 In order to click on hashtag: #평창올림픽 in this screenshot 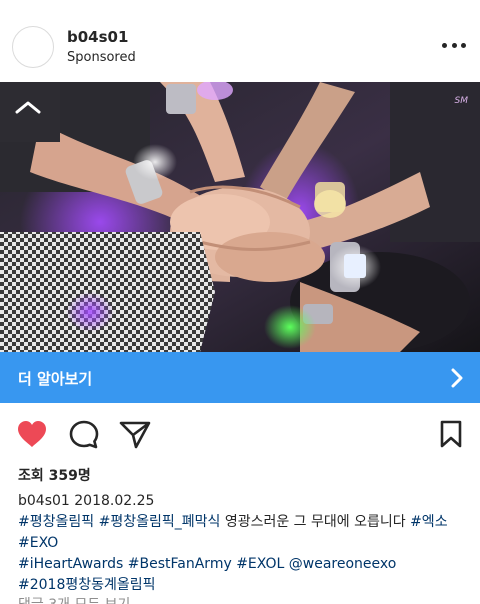, I will do `click(56, 522)`.